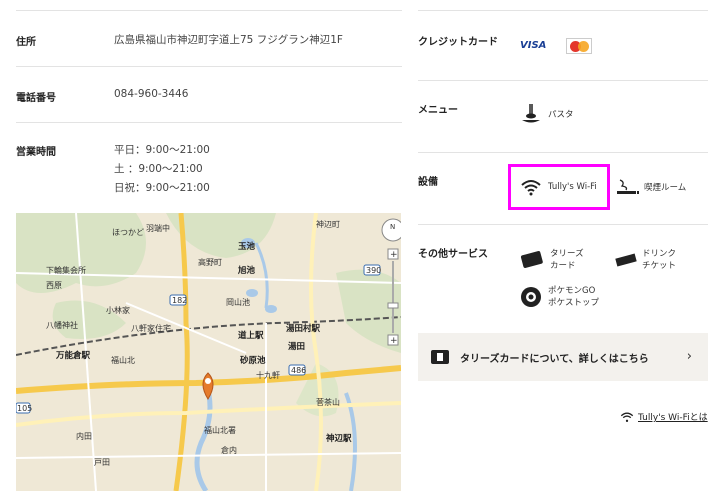 The image size is (728, 491). What do you see at coordinates (210, 262) in the screenshot?
I see `map-label: 高野町` at bounding box center [210, 262].